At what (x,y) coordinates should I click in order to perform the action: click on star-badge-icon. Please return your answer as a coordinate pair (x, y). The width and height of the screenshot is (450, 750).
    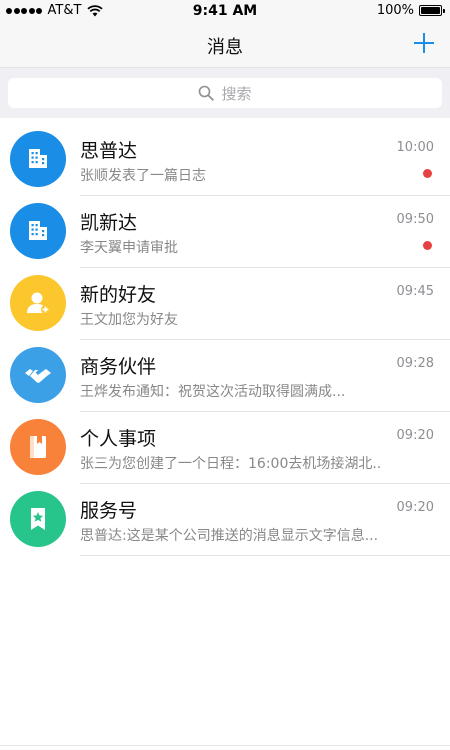
    Looking at the image, I should click on (38, 519).